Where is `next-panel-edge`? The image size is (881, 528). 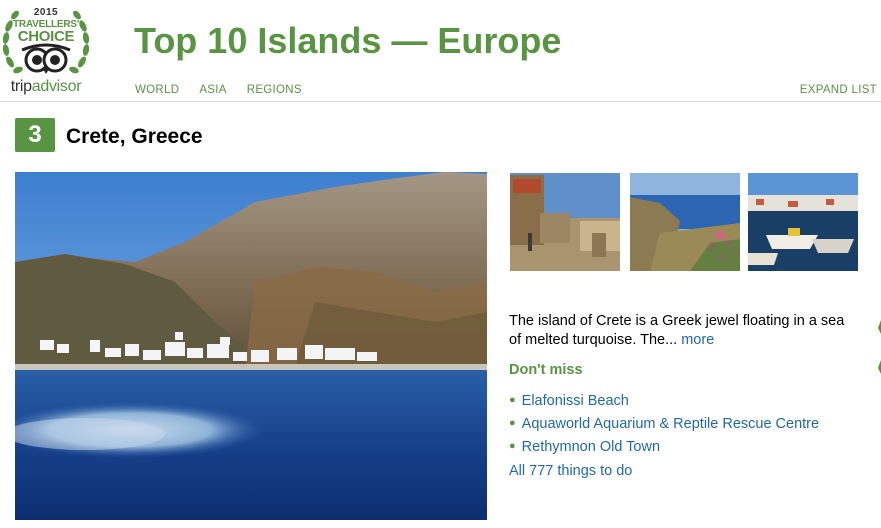
next-panel-edge is located at coordinates (879, 347).